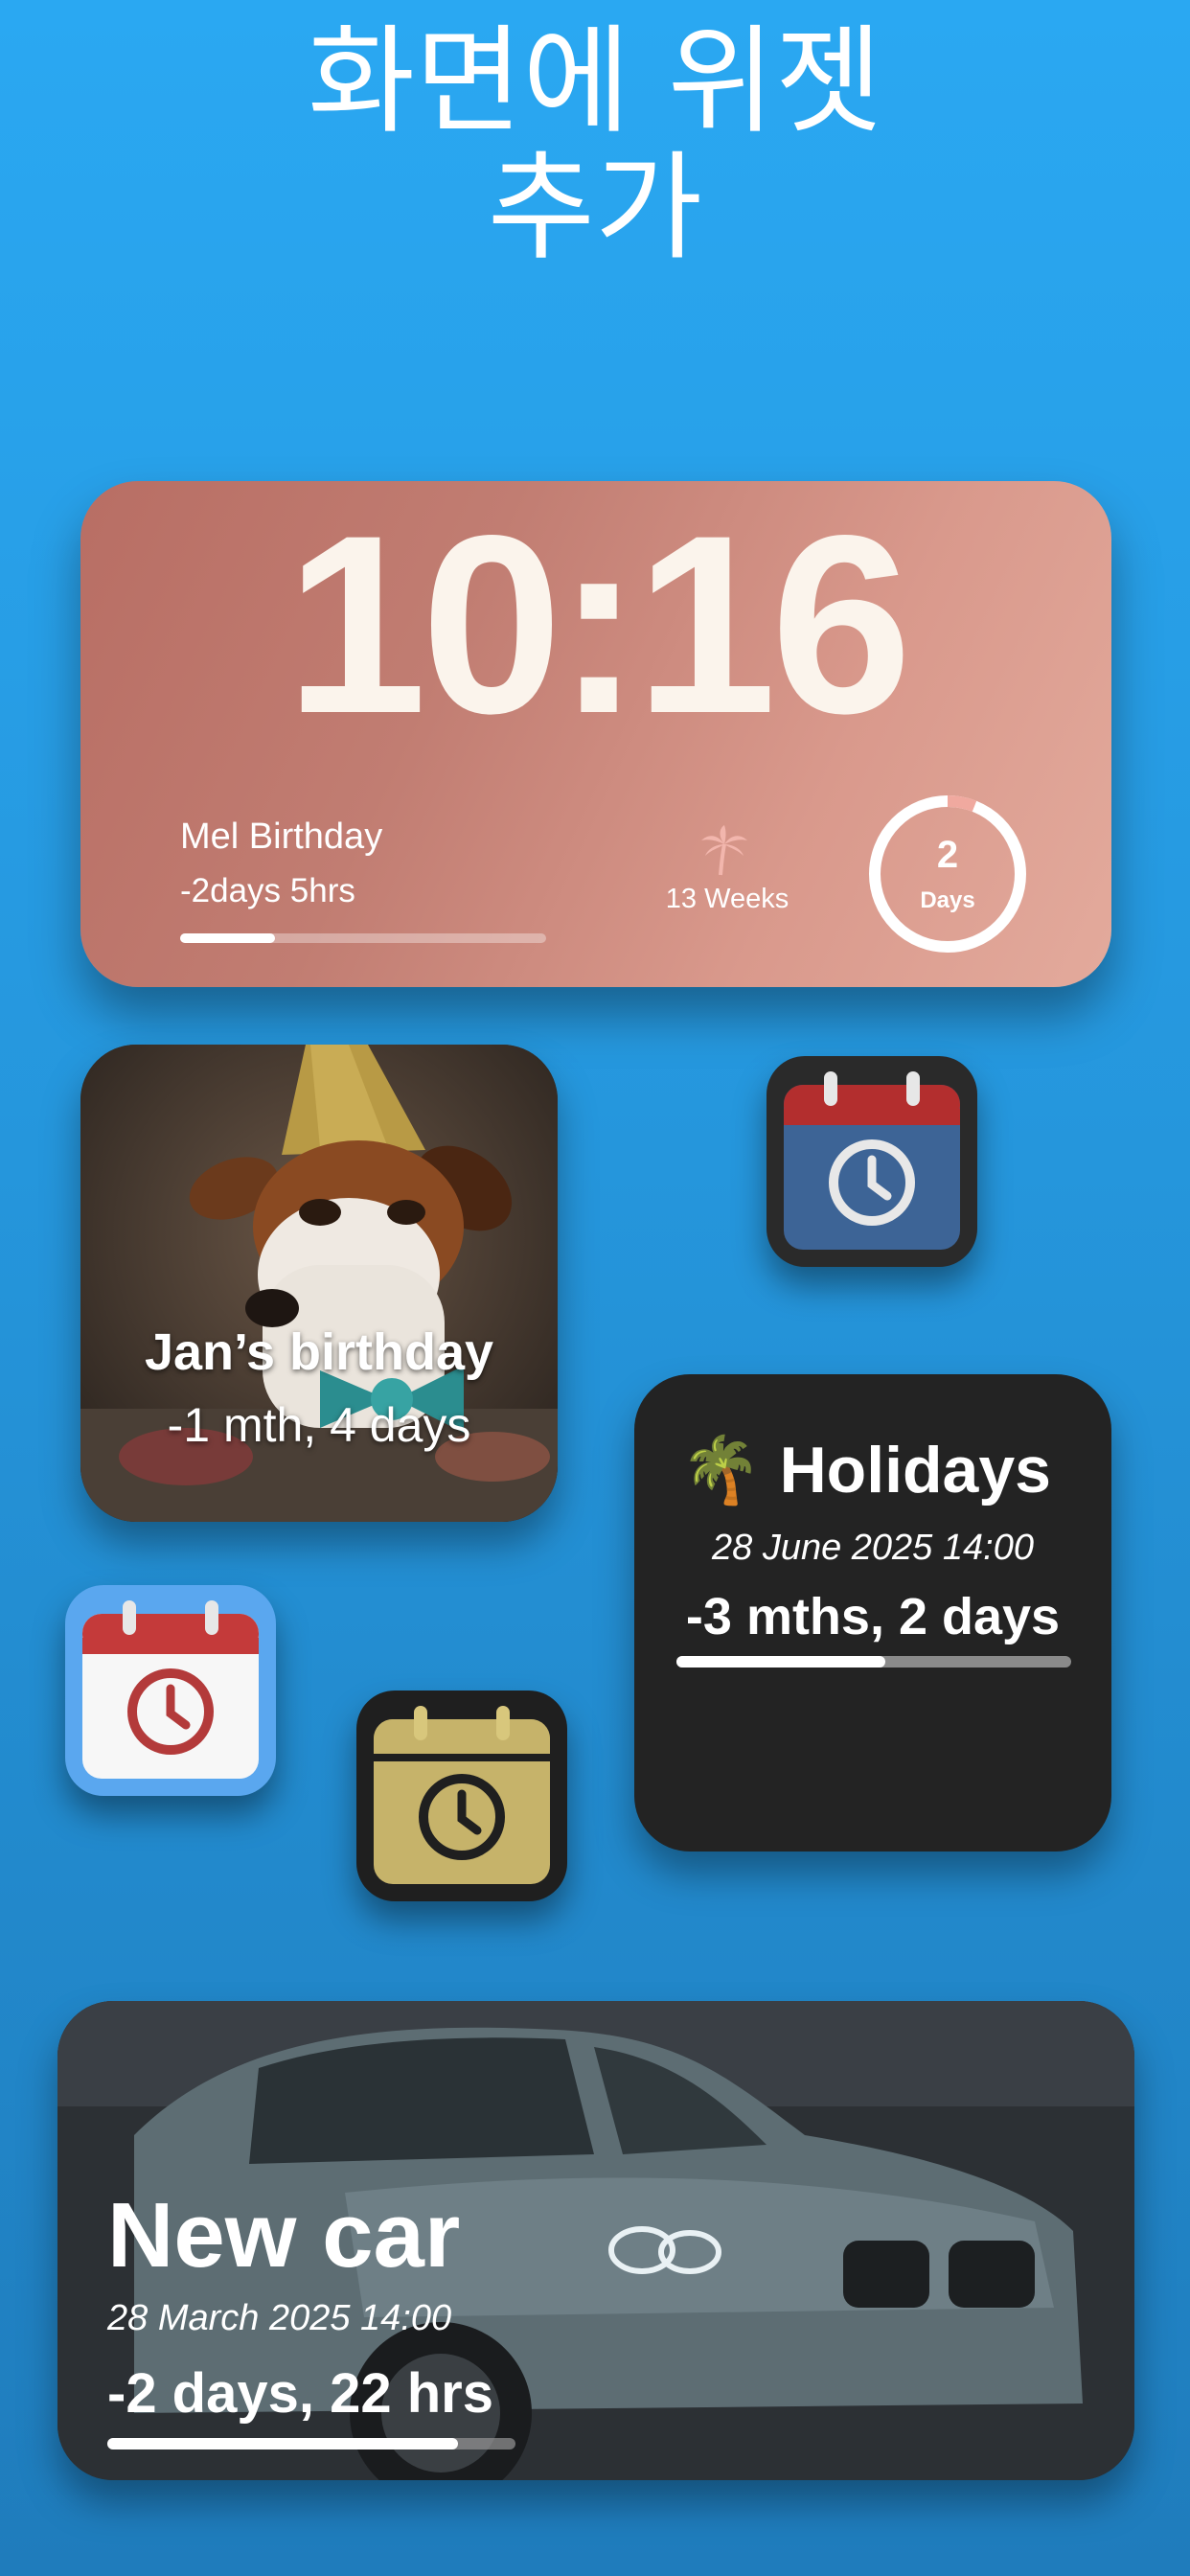 This screenshot has height=2576, width=1190. What do you see at coordinates (781, 1662) in the screenshot?
I see `holidays-progress-fill` at bounding box center [781, 1662].